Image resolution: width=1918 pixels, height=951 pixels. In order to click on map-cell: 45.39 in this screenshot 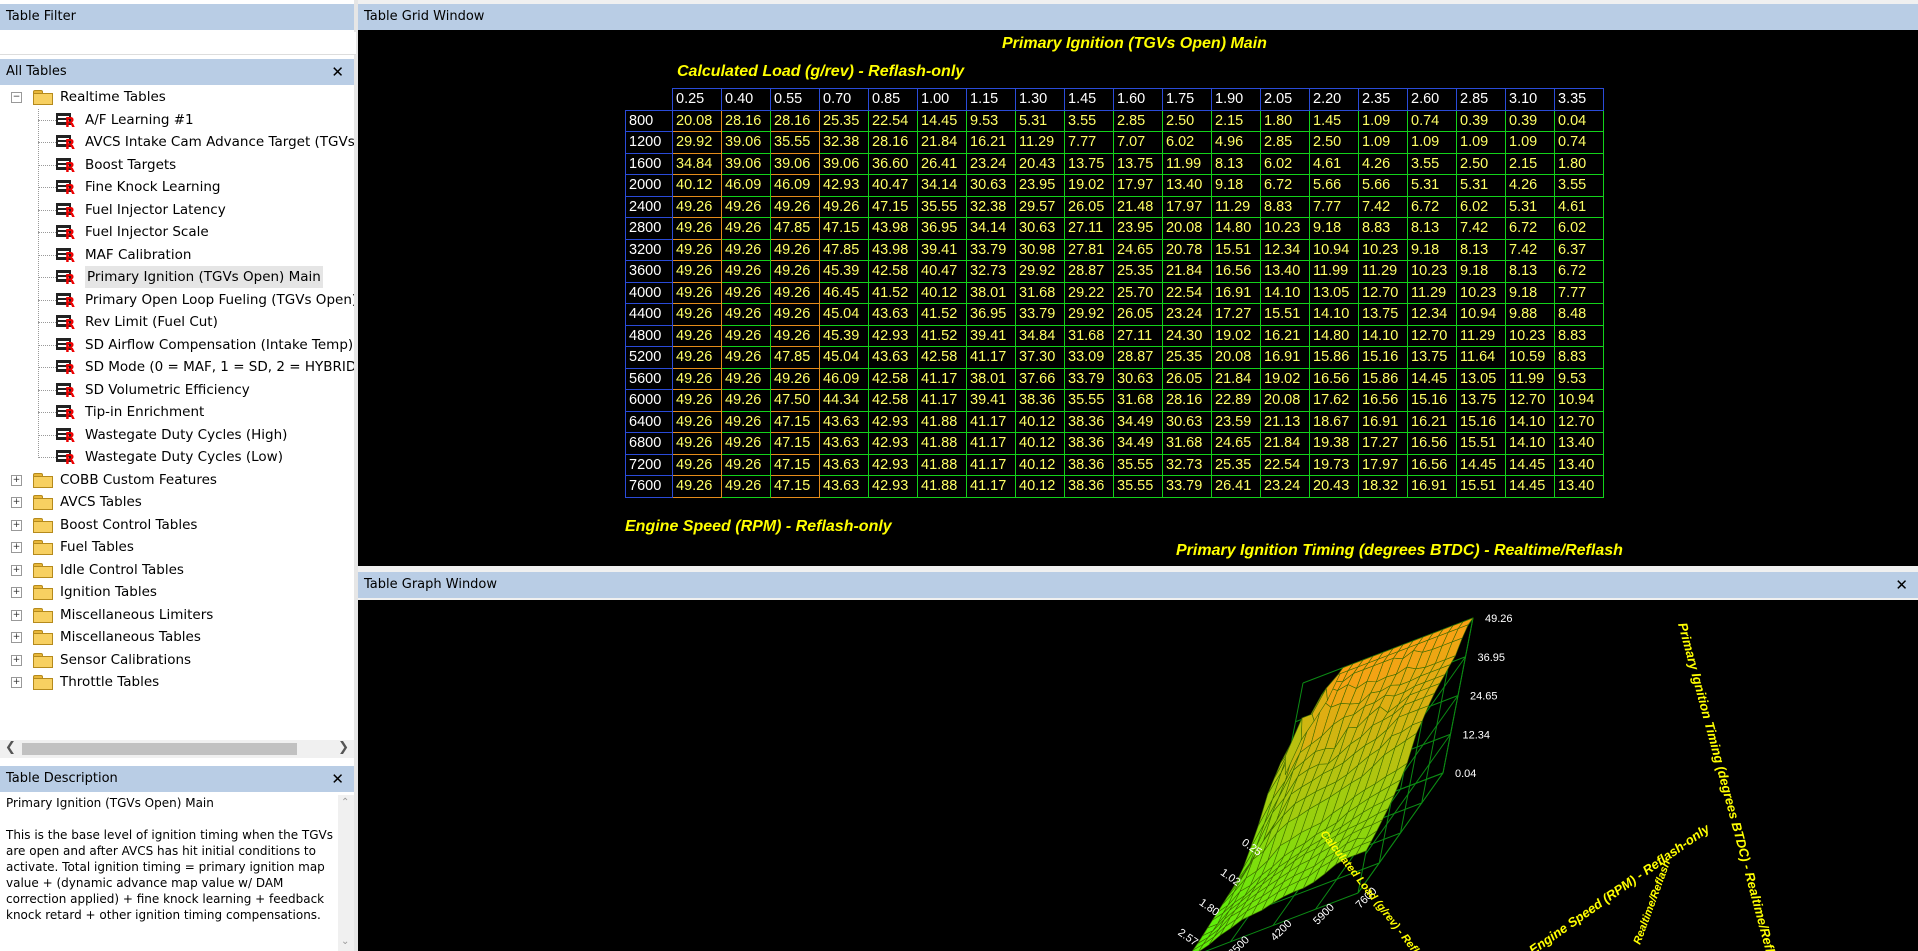, I will do `click(844, 335)`.